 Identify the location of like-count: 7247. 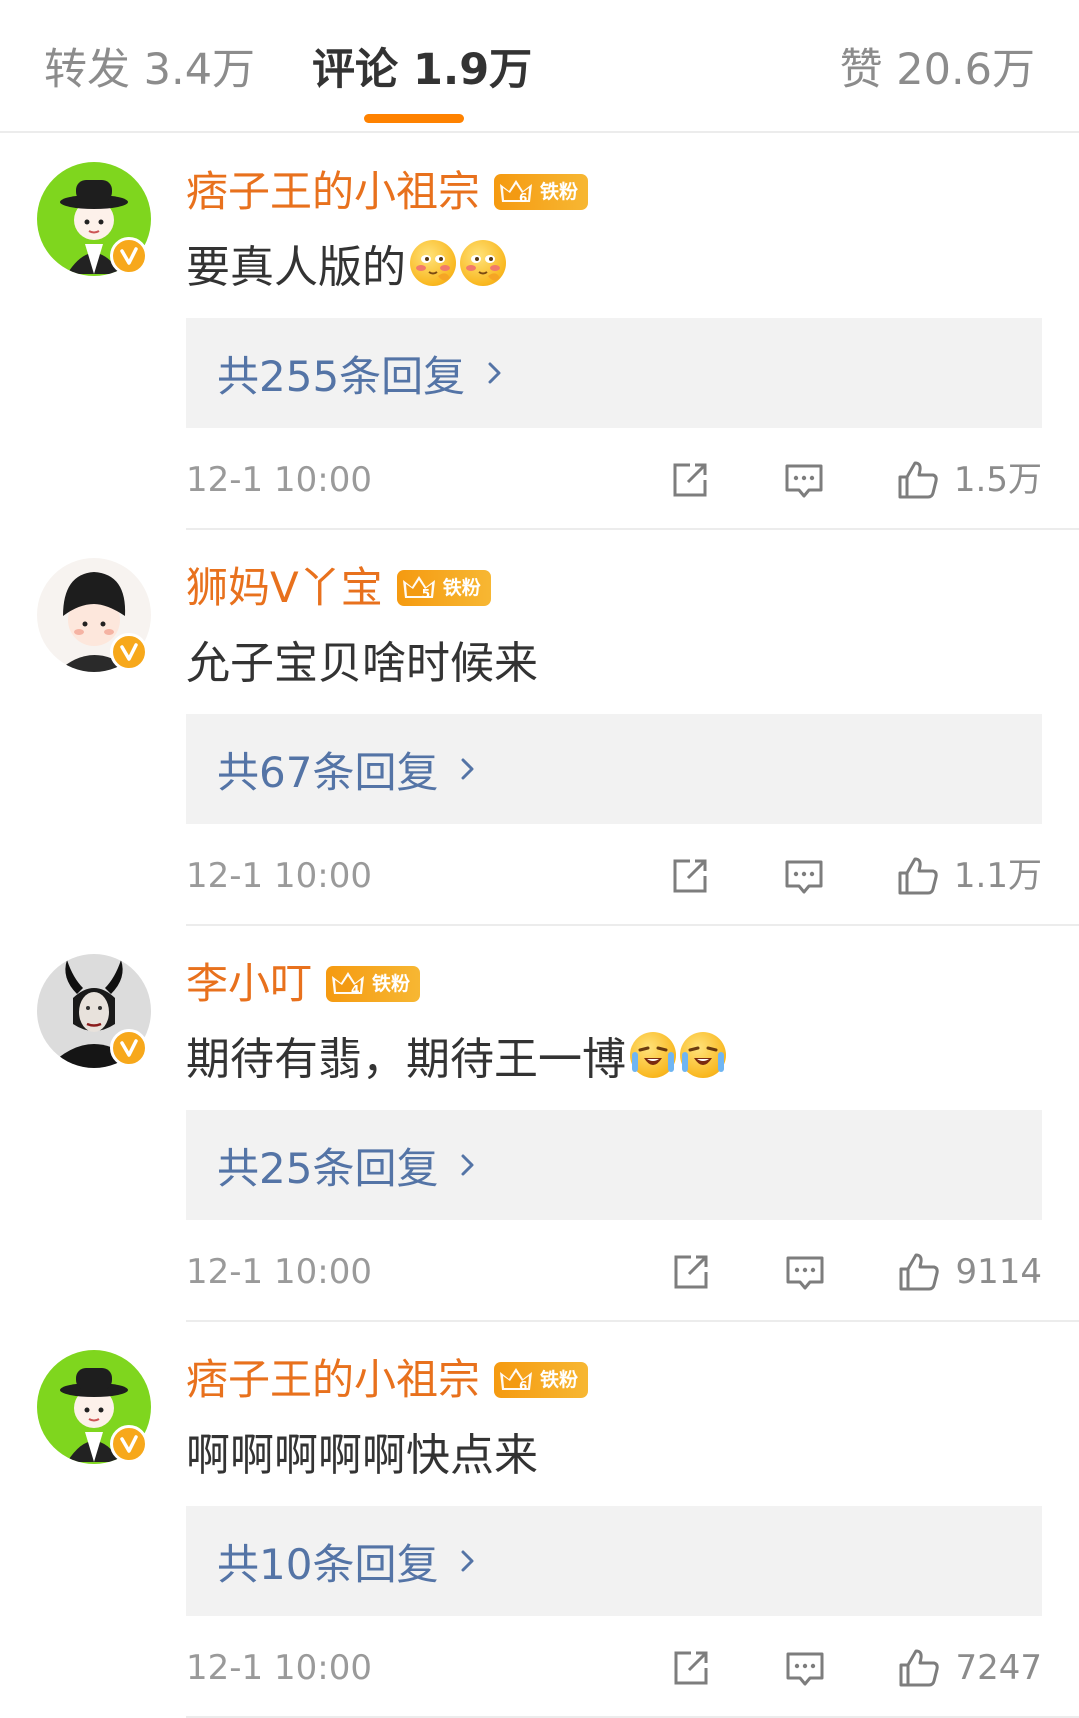
(998, 1668).